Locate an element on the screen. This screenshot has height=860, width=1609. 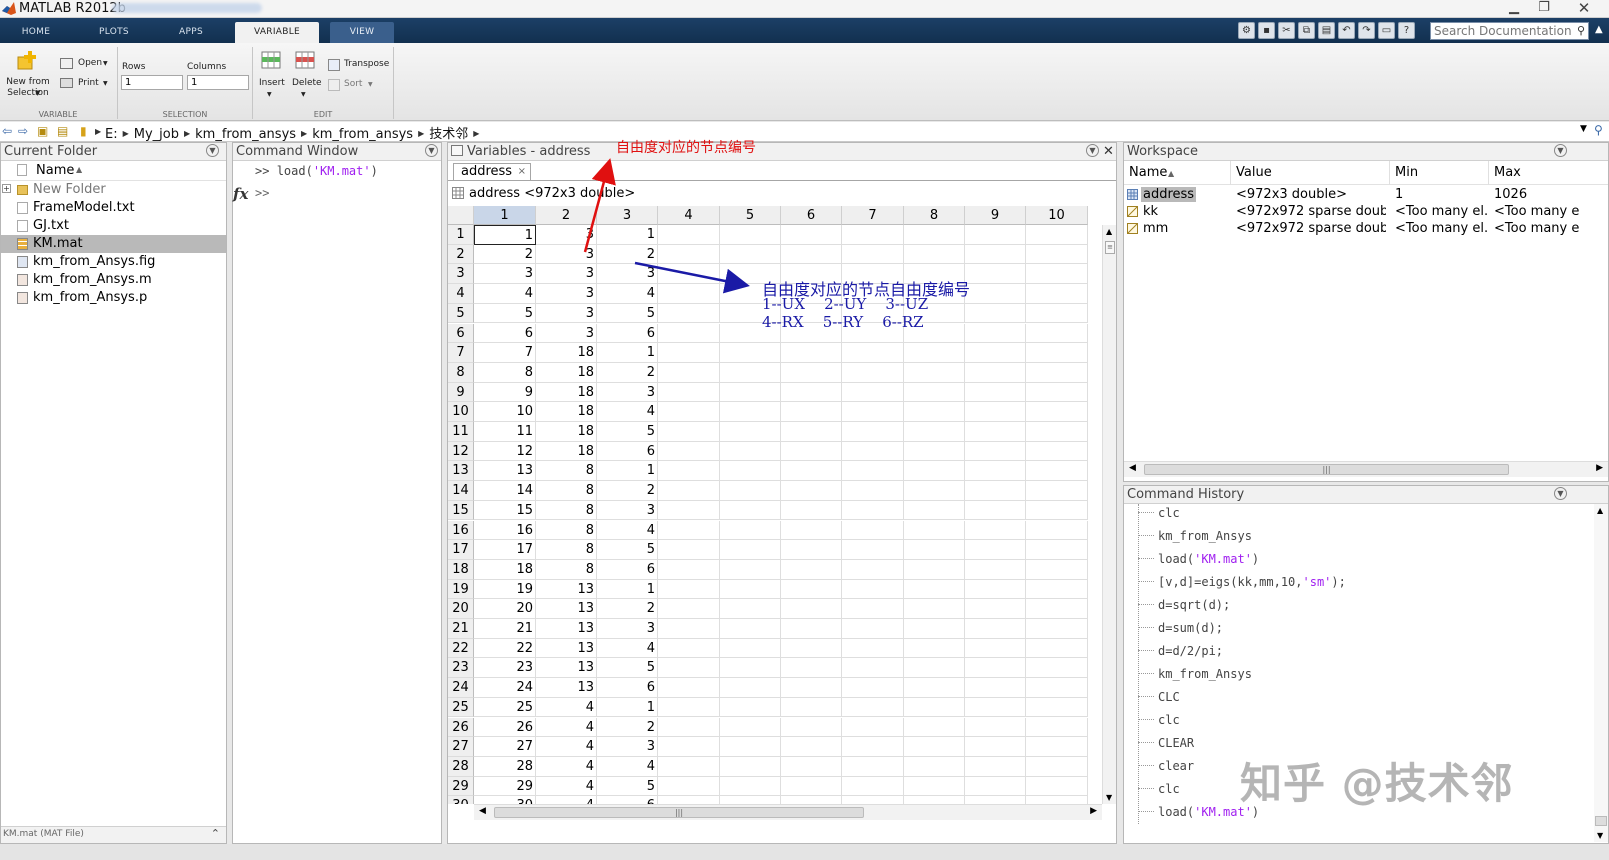
panel-actions-icon: ▼ is located at coordinates (431, 150).